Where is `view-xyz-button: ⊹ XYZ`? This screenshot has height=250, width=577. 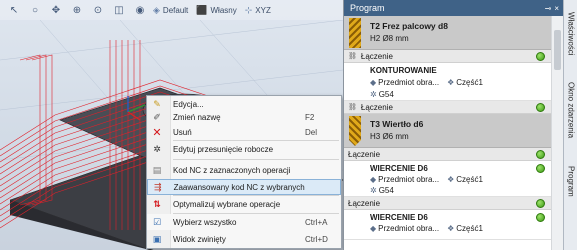
view-xyz-button: ⊹ XYZ is located at coordinates (258, 10).